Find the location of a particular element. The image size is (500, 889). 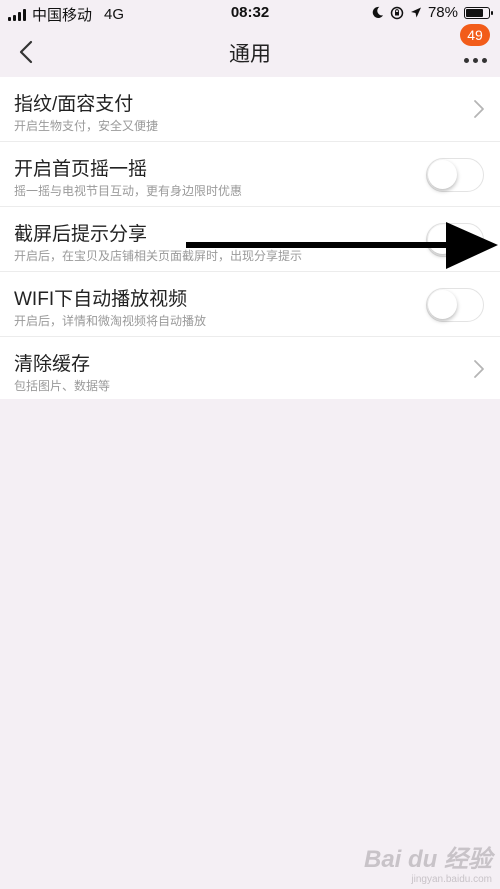

location-icon is located at coordinates (415, 12).